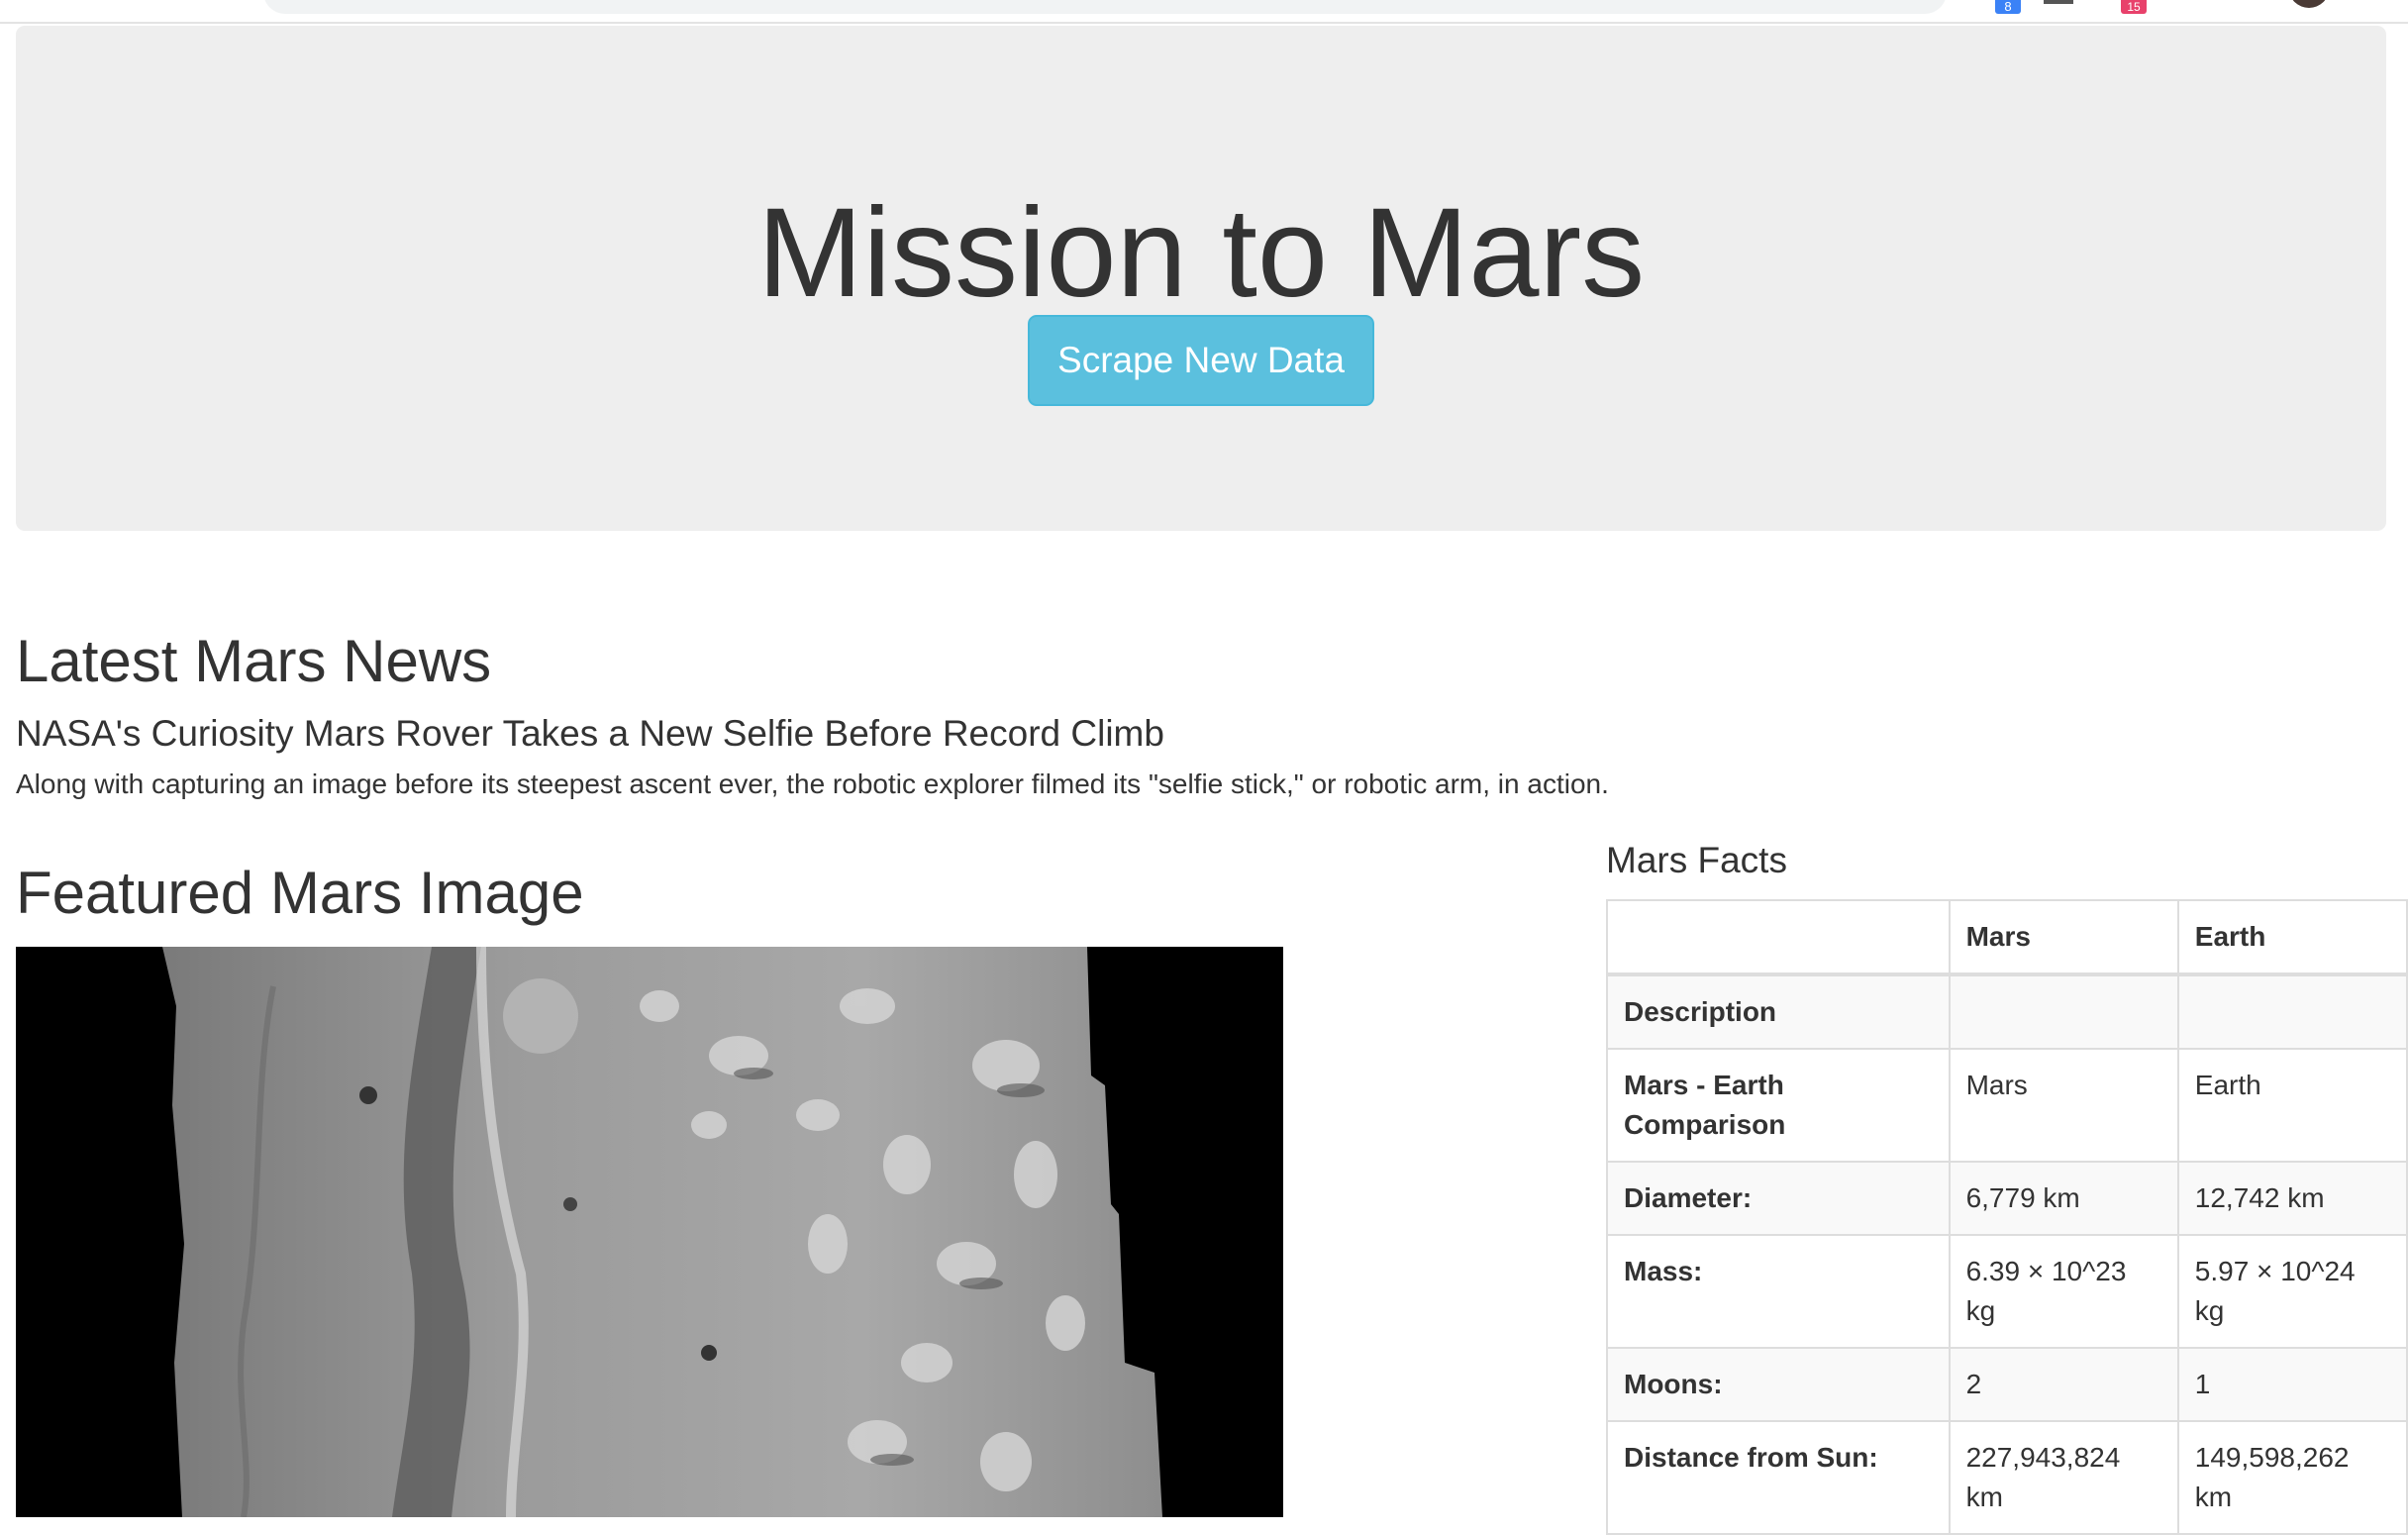 This screenshot has width=2408, height=1535. What do you see at coordinates (1201, 360) in the screenshot?
I see `scrape-new-data-button: Scrape New Data` at bounding box center [1201, 360].